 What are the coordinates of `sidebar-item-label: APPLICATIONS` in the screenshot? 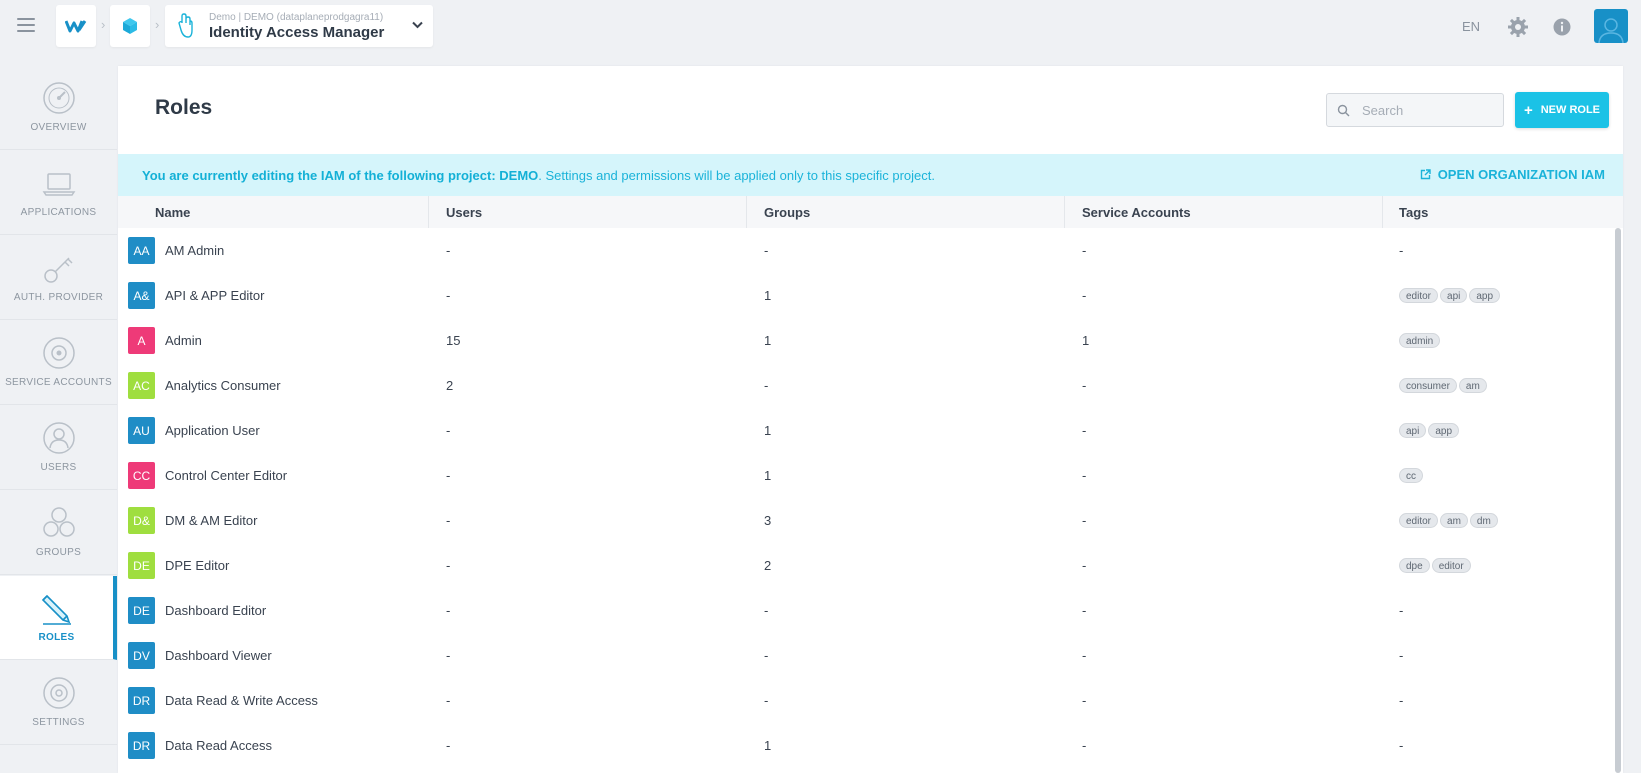 It's located at (58, 212).